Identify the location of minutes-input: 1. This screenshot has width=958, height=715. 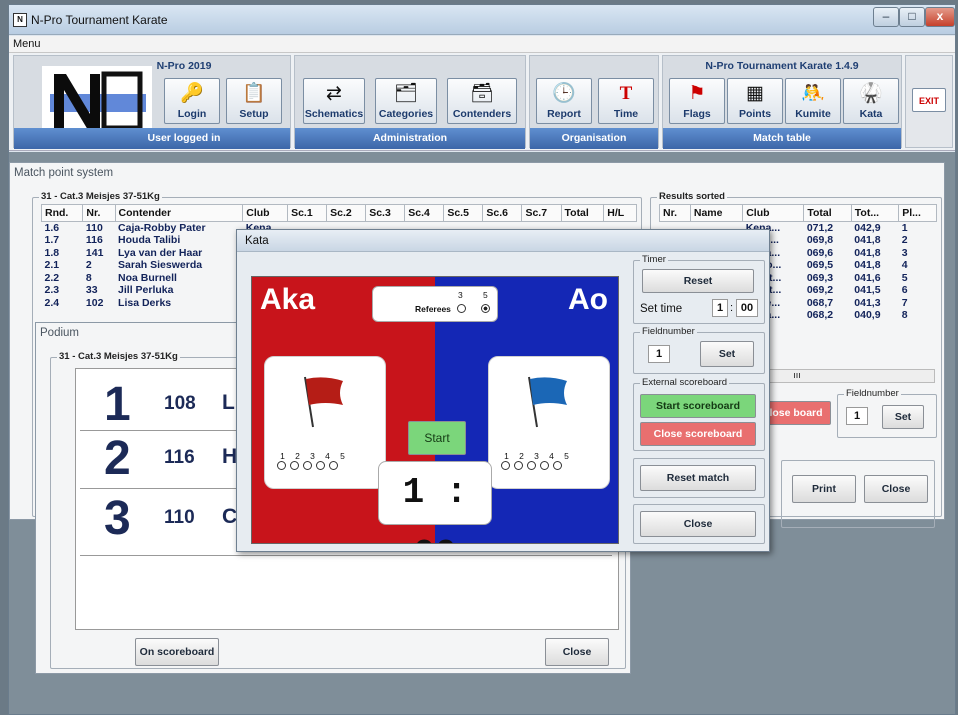
(720, 308).